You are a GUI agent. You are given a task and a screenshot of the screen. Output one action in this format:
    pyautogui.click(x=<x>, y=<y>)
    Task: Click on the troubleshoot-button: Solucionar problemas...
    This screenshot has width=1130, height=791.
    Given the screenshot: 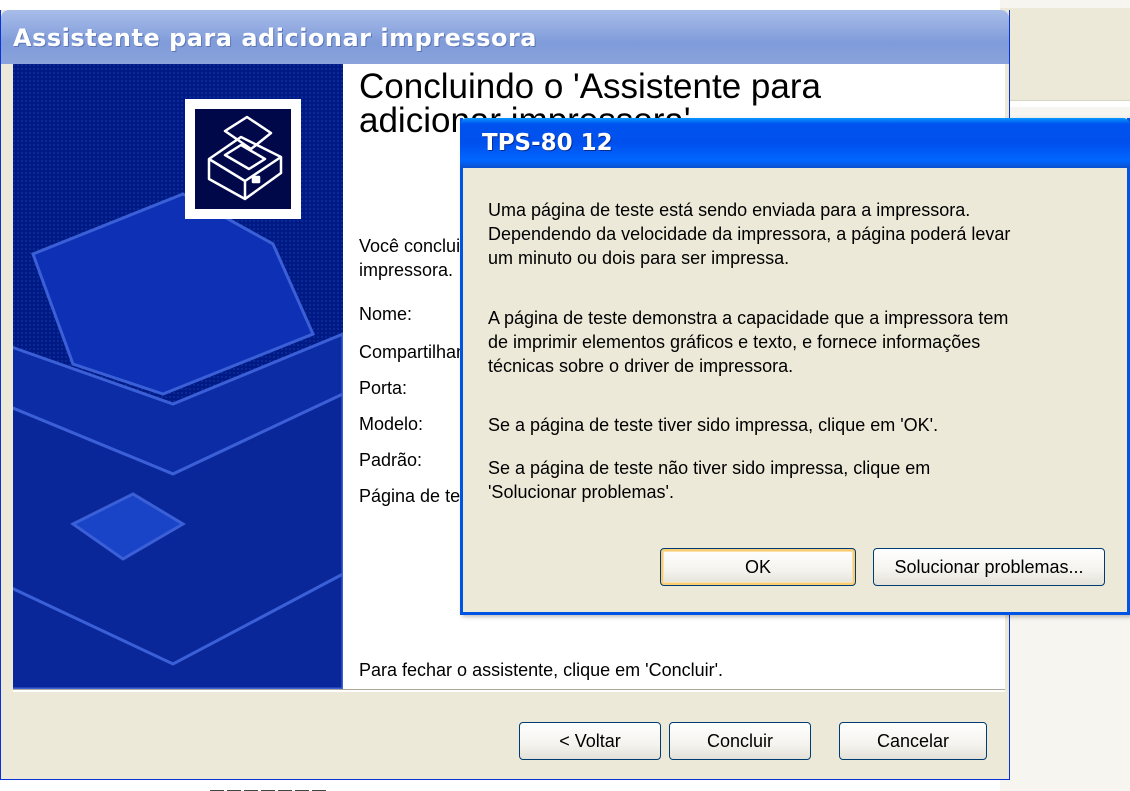 What is the action you would take?
    pyautogui.click(x=989, y=567)
    